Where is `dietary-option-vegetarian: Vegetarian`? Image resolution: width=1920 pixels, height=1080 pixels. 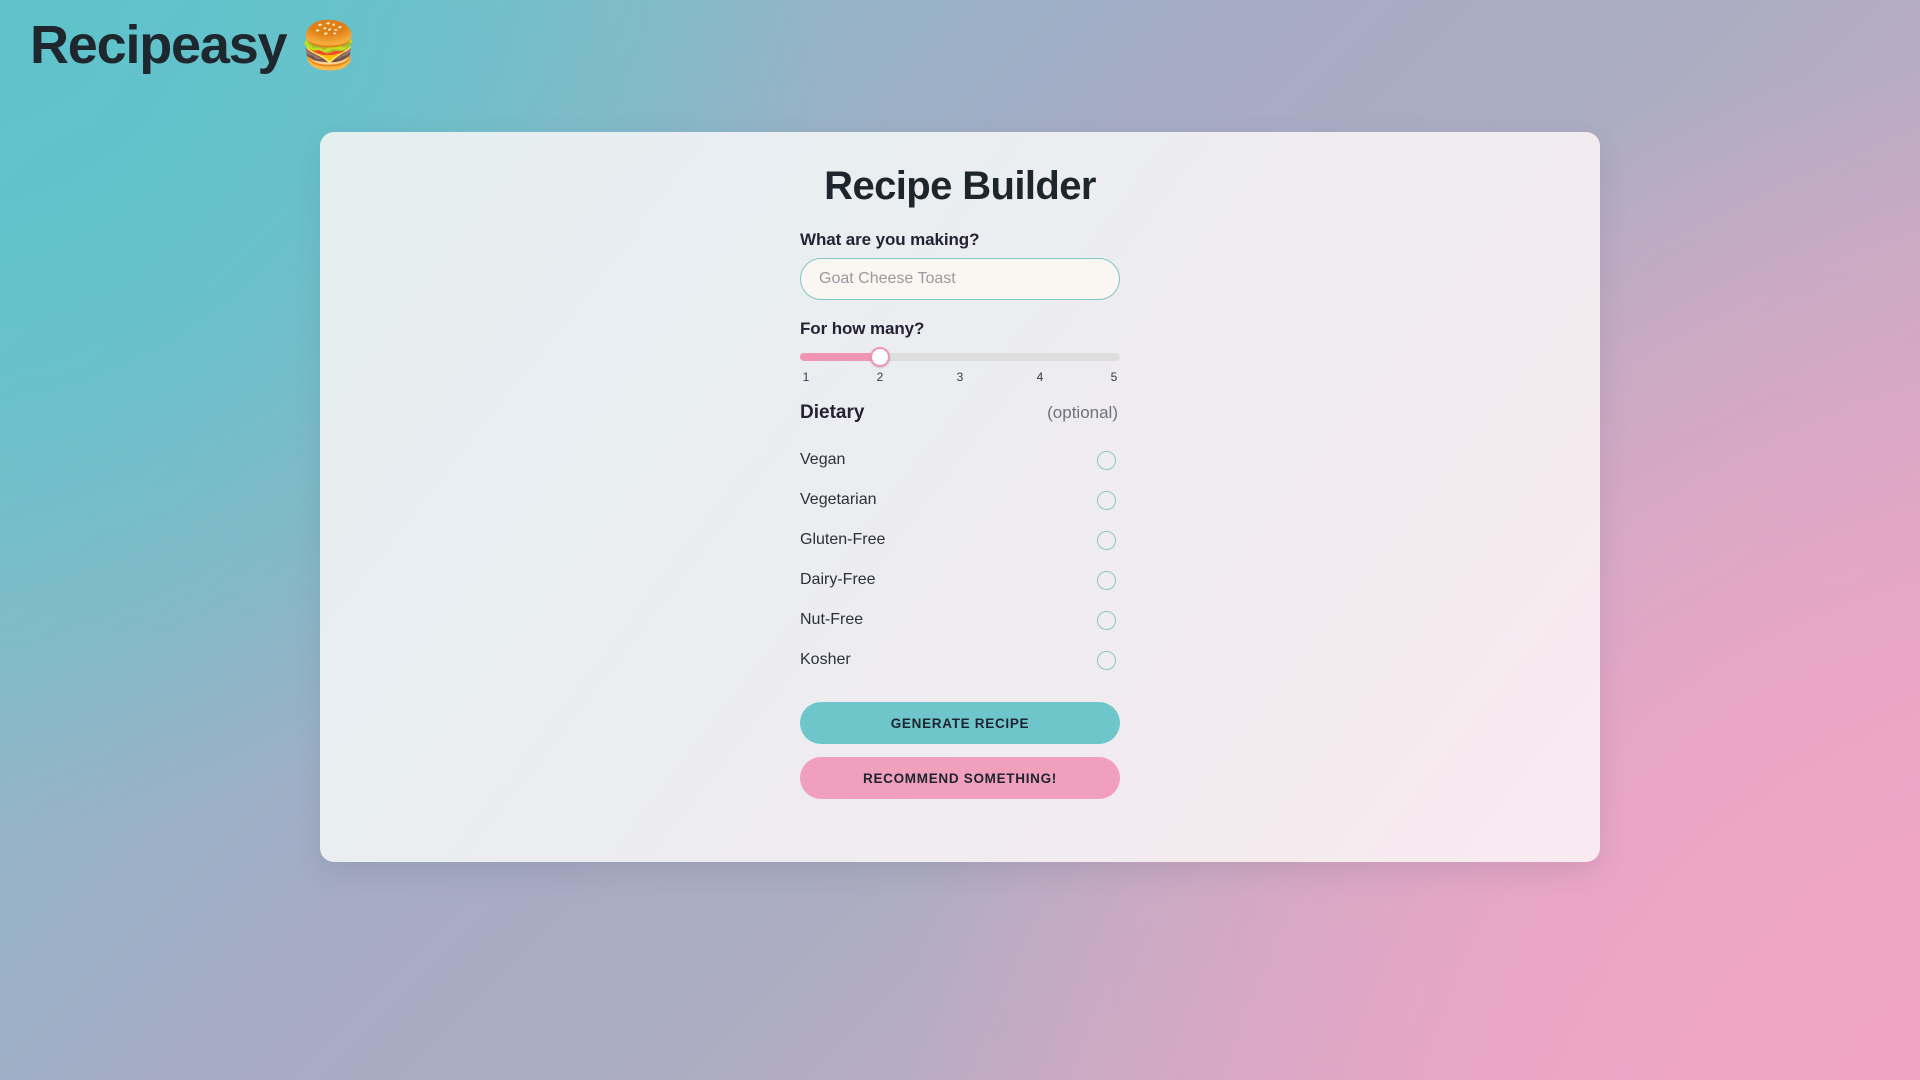 dietary-option-vegetarian: Vegetarian is located at coordinates (959, 500).